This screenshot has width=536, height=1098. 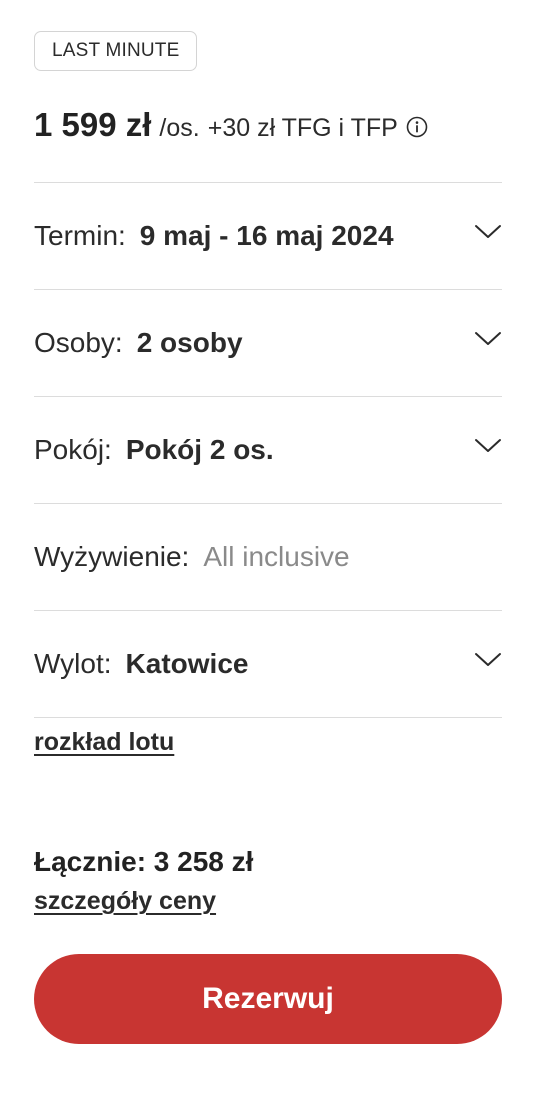 What do you see at coordinates (125, 901) in the screenshot?
I see `price-details-link: szczegóły ceny` at bounding box center [125, 901].